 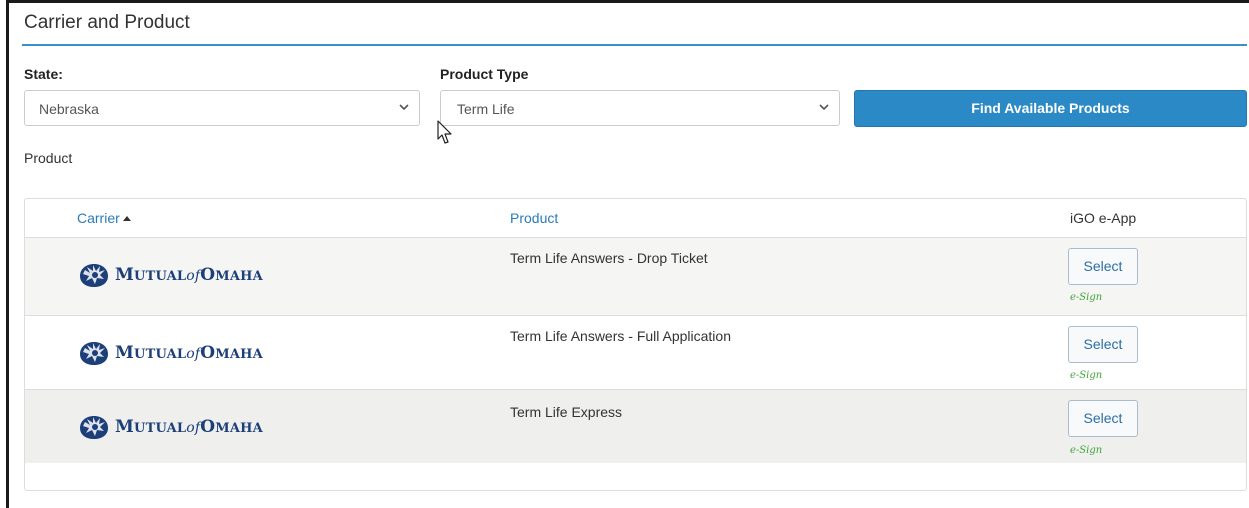 I want to click on product-name: Term Life Answers - Drop Ticket, so click(x=609, y=258).